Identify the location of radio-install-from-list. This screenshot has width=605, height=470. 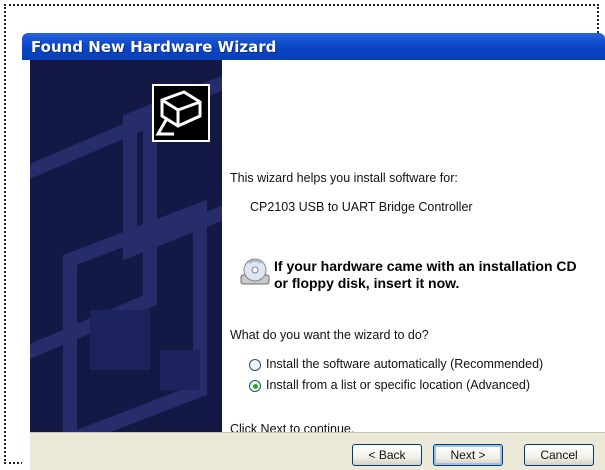
(255, 386).